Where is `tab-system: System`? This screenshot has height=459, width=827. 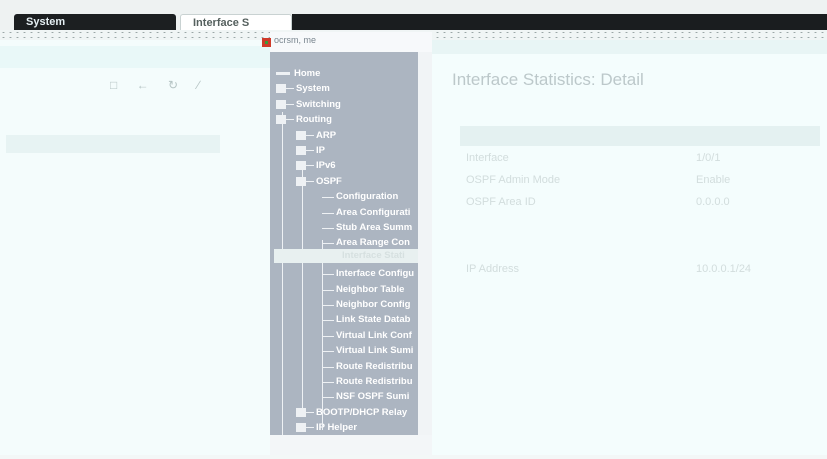 tab-system: System is located at coordinates (95, 22).